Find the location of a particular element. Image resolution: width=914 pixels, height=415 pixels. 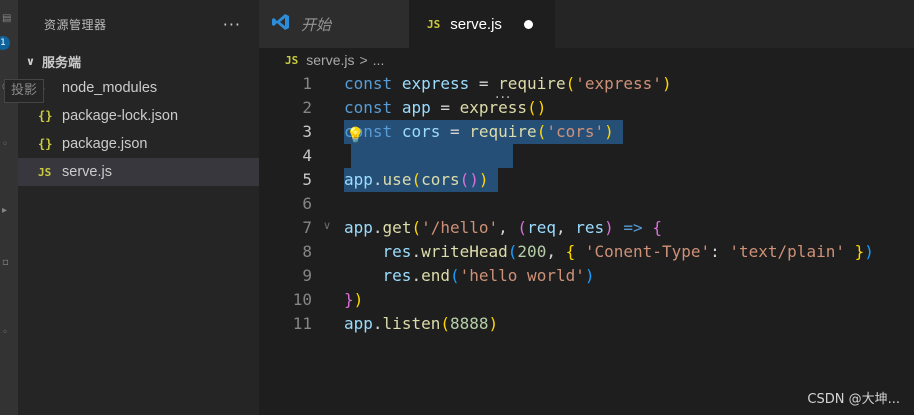

tree-item-package-json: {} package.json is located at coordinates (138, 144).